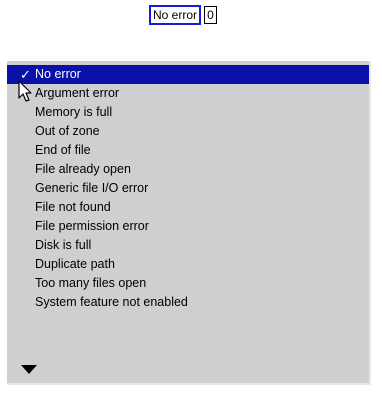 The height and width of the screenshot is (405, 382). I want to click on menu-item-file-already-open: File already open, so click(188, 169).